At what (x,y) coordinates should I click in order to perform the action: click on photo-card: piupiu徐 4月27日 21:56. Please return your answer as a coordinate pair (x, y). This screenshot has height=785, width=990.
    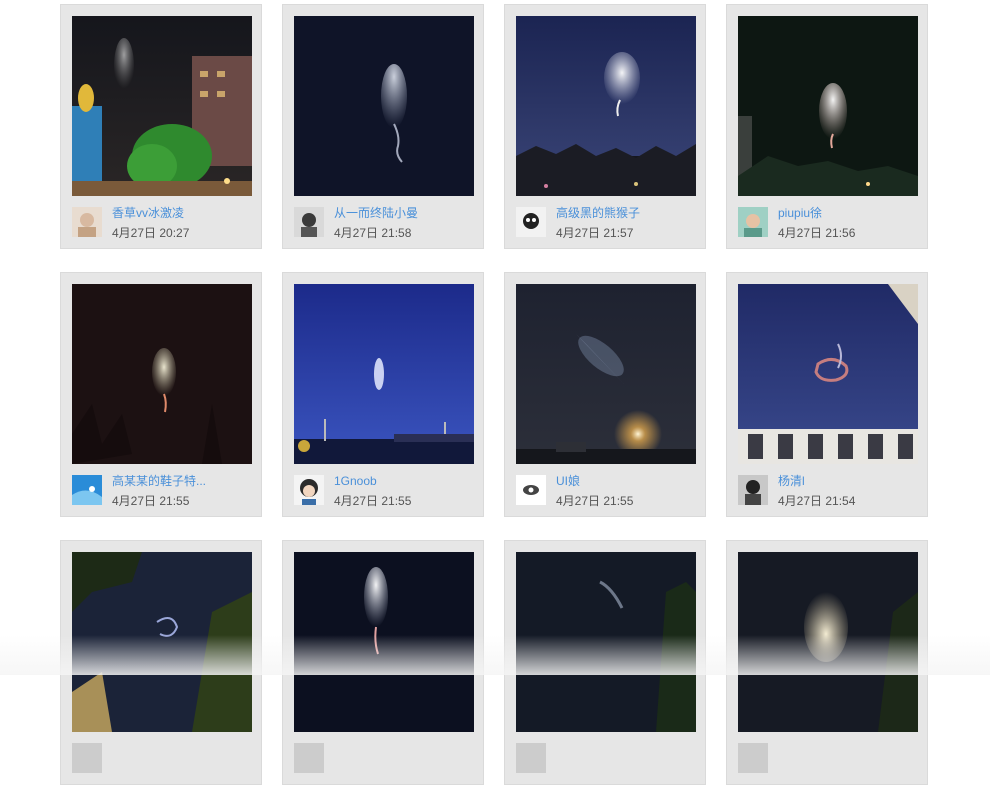
    Looking at the image, I should click on (827, 126).